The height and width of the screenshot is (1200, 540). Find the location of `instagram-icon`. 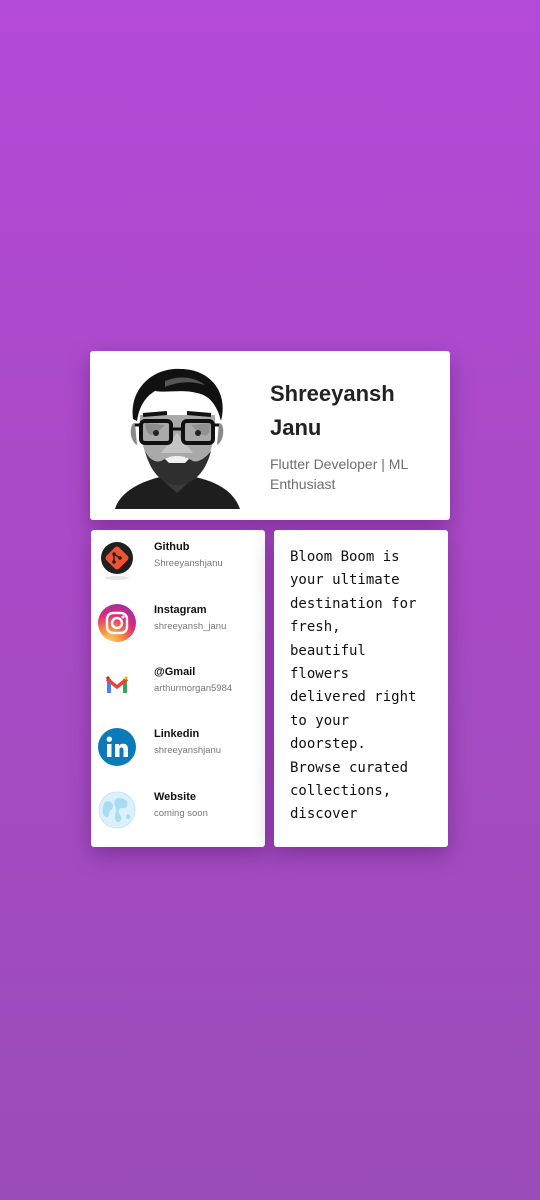

instagram-icon is located at coordinates (117, 623).